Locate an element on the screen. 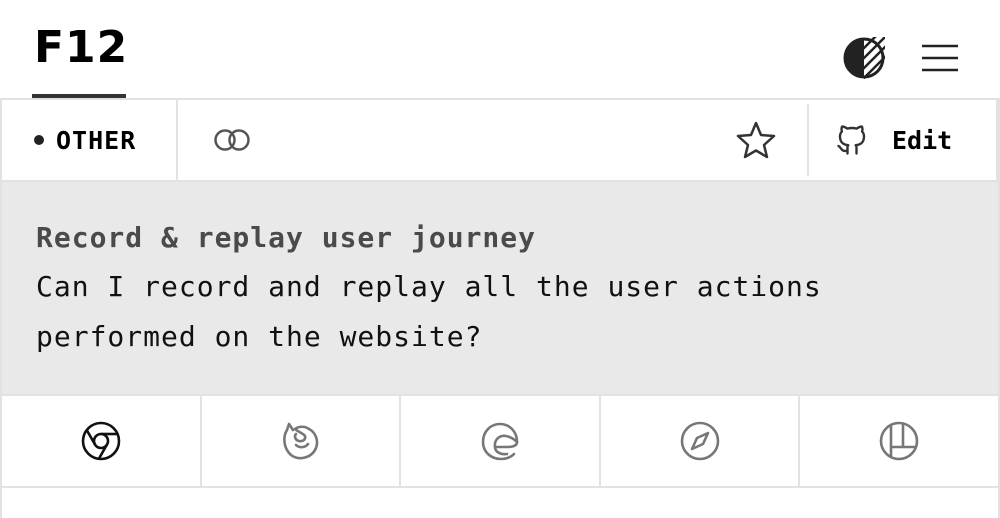  theme-toggle-button is located at coordinates (864, 58).